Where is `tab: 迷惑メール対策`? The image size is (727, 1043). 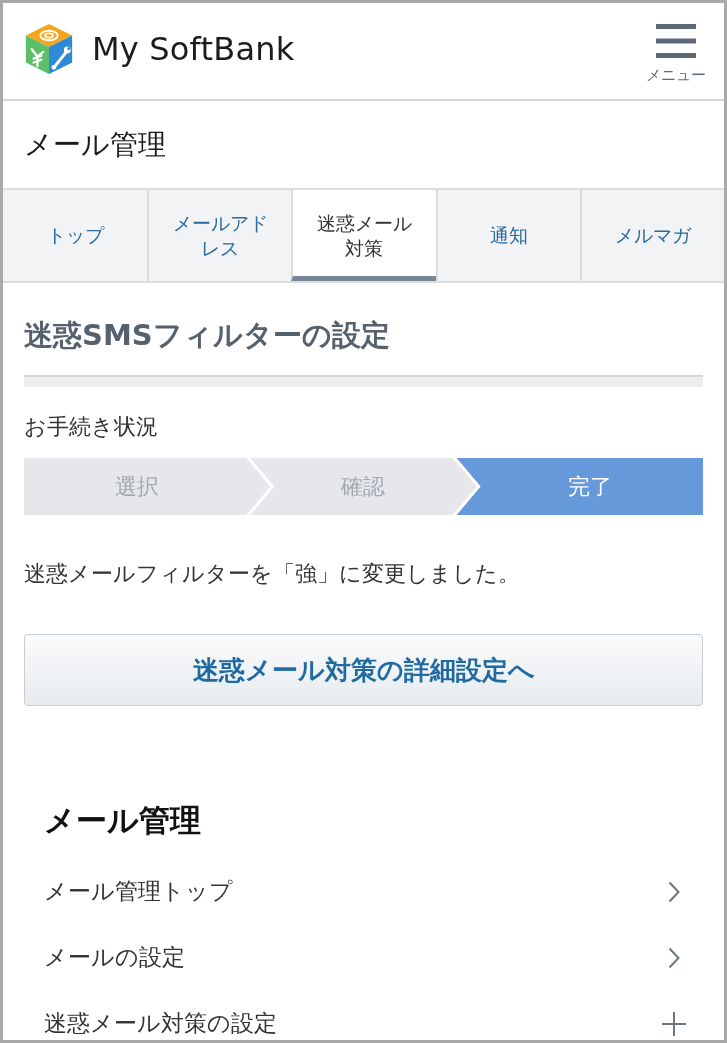 tab: 迷惑メール対策 is located at coordinates (363, 235).